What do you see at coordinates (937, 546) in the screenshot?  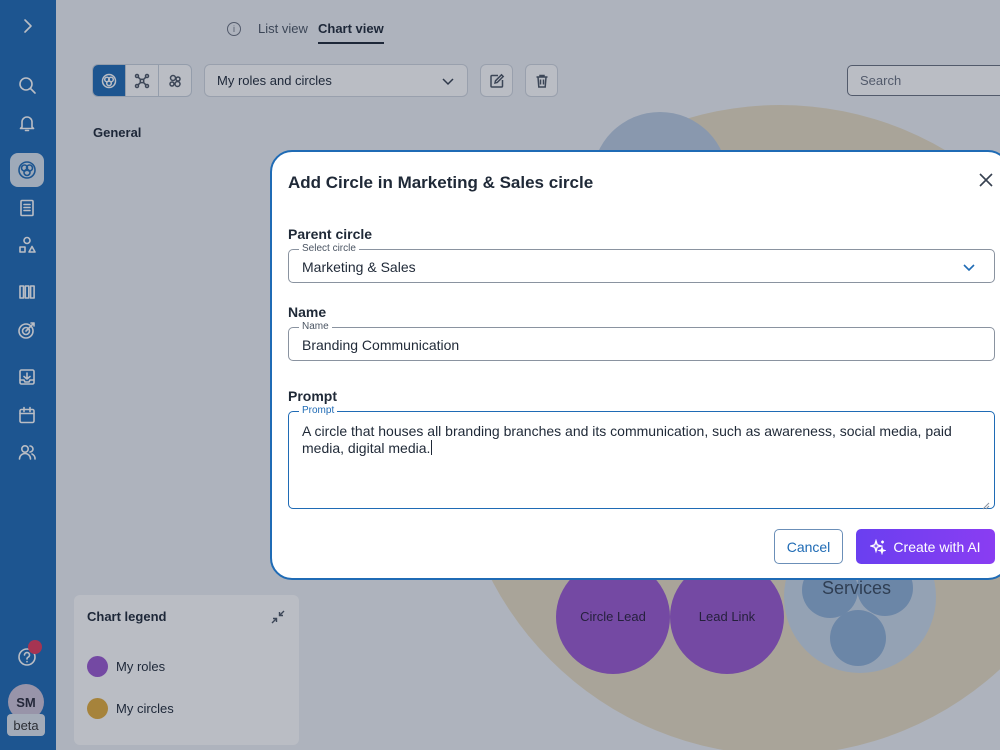 I see `create-with-ai-label: Create with AI` at bounding box center [937, 546].